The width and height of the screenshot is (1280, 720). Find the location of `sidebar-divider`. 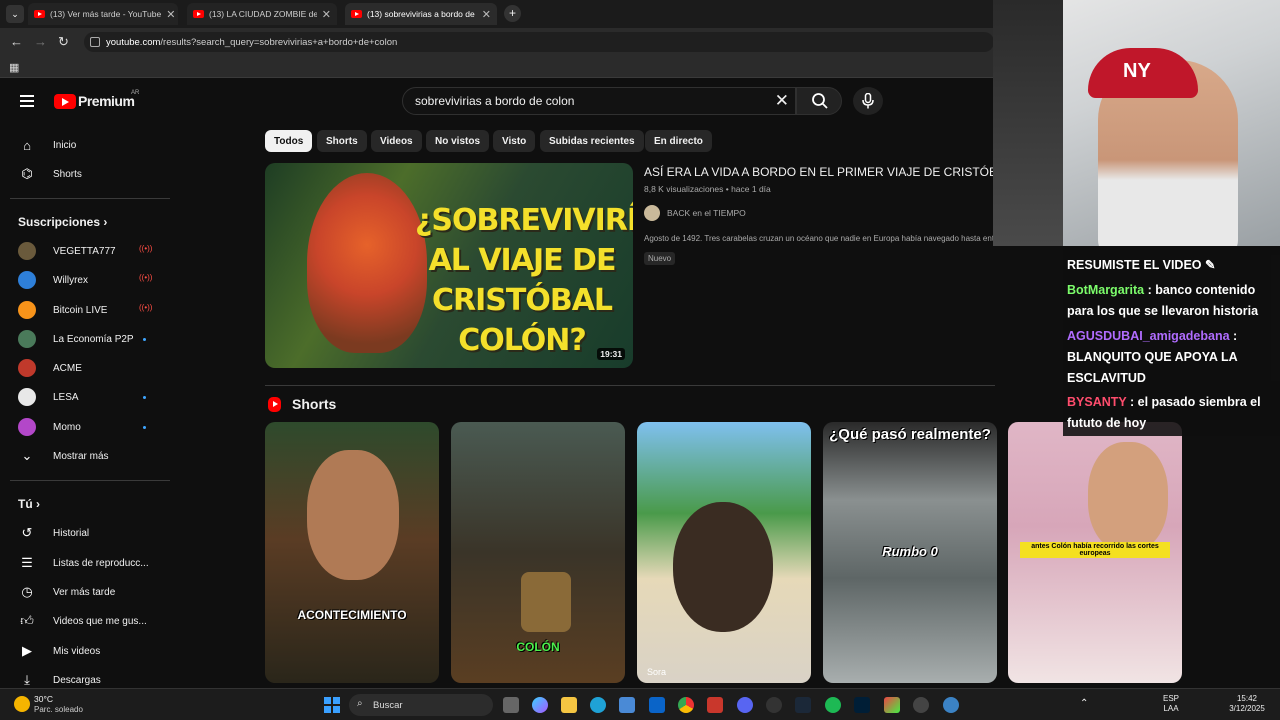

sidebar-divider is located at coordinates (90, 480).